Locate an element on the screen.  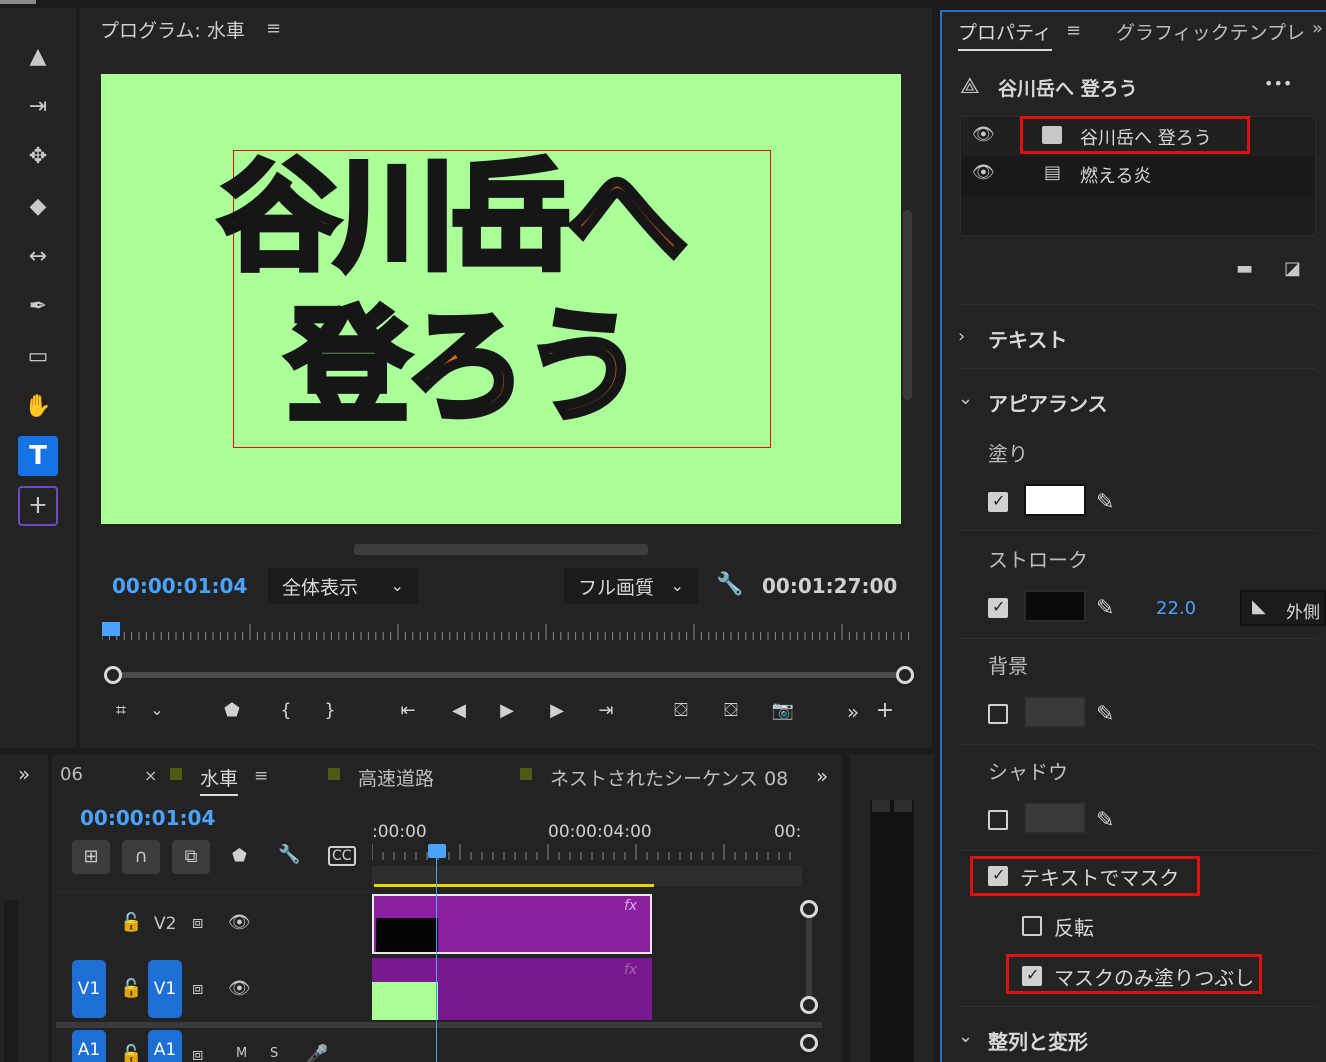
invert-label: 反転 is located at coordinates (1074, 926).